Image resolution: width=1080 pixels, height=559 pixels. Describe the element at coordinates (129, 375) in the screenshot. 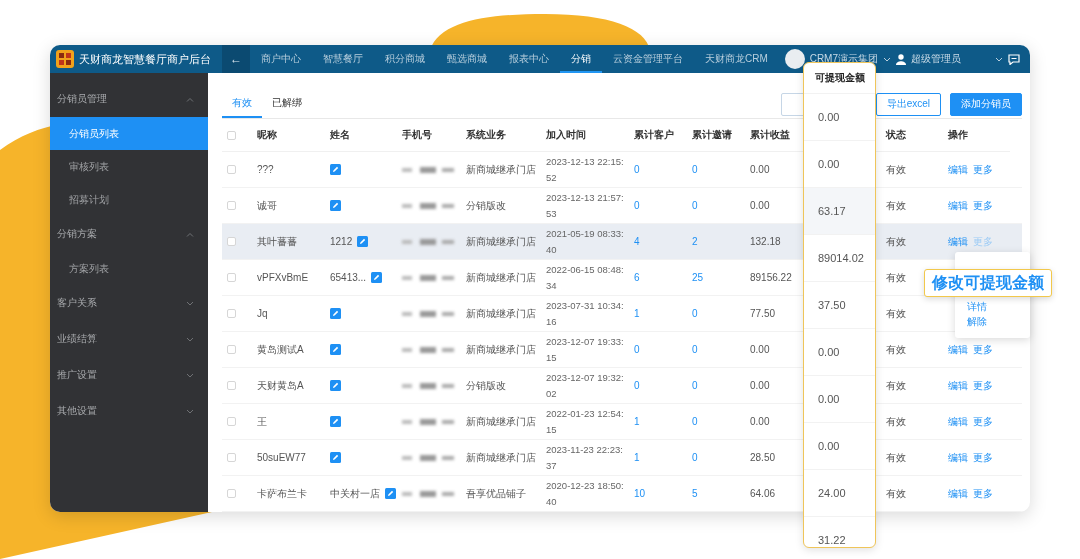

I see `sidebar-group: 推广设置` at that location.